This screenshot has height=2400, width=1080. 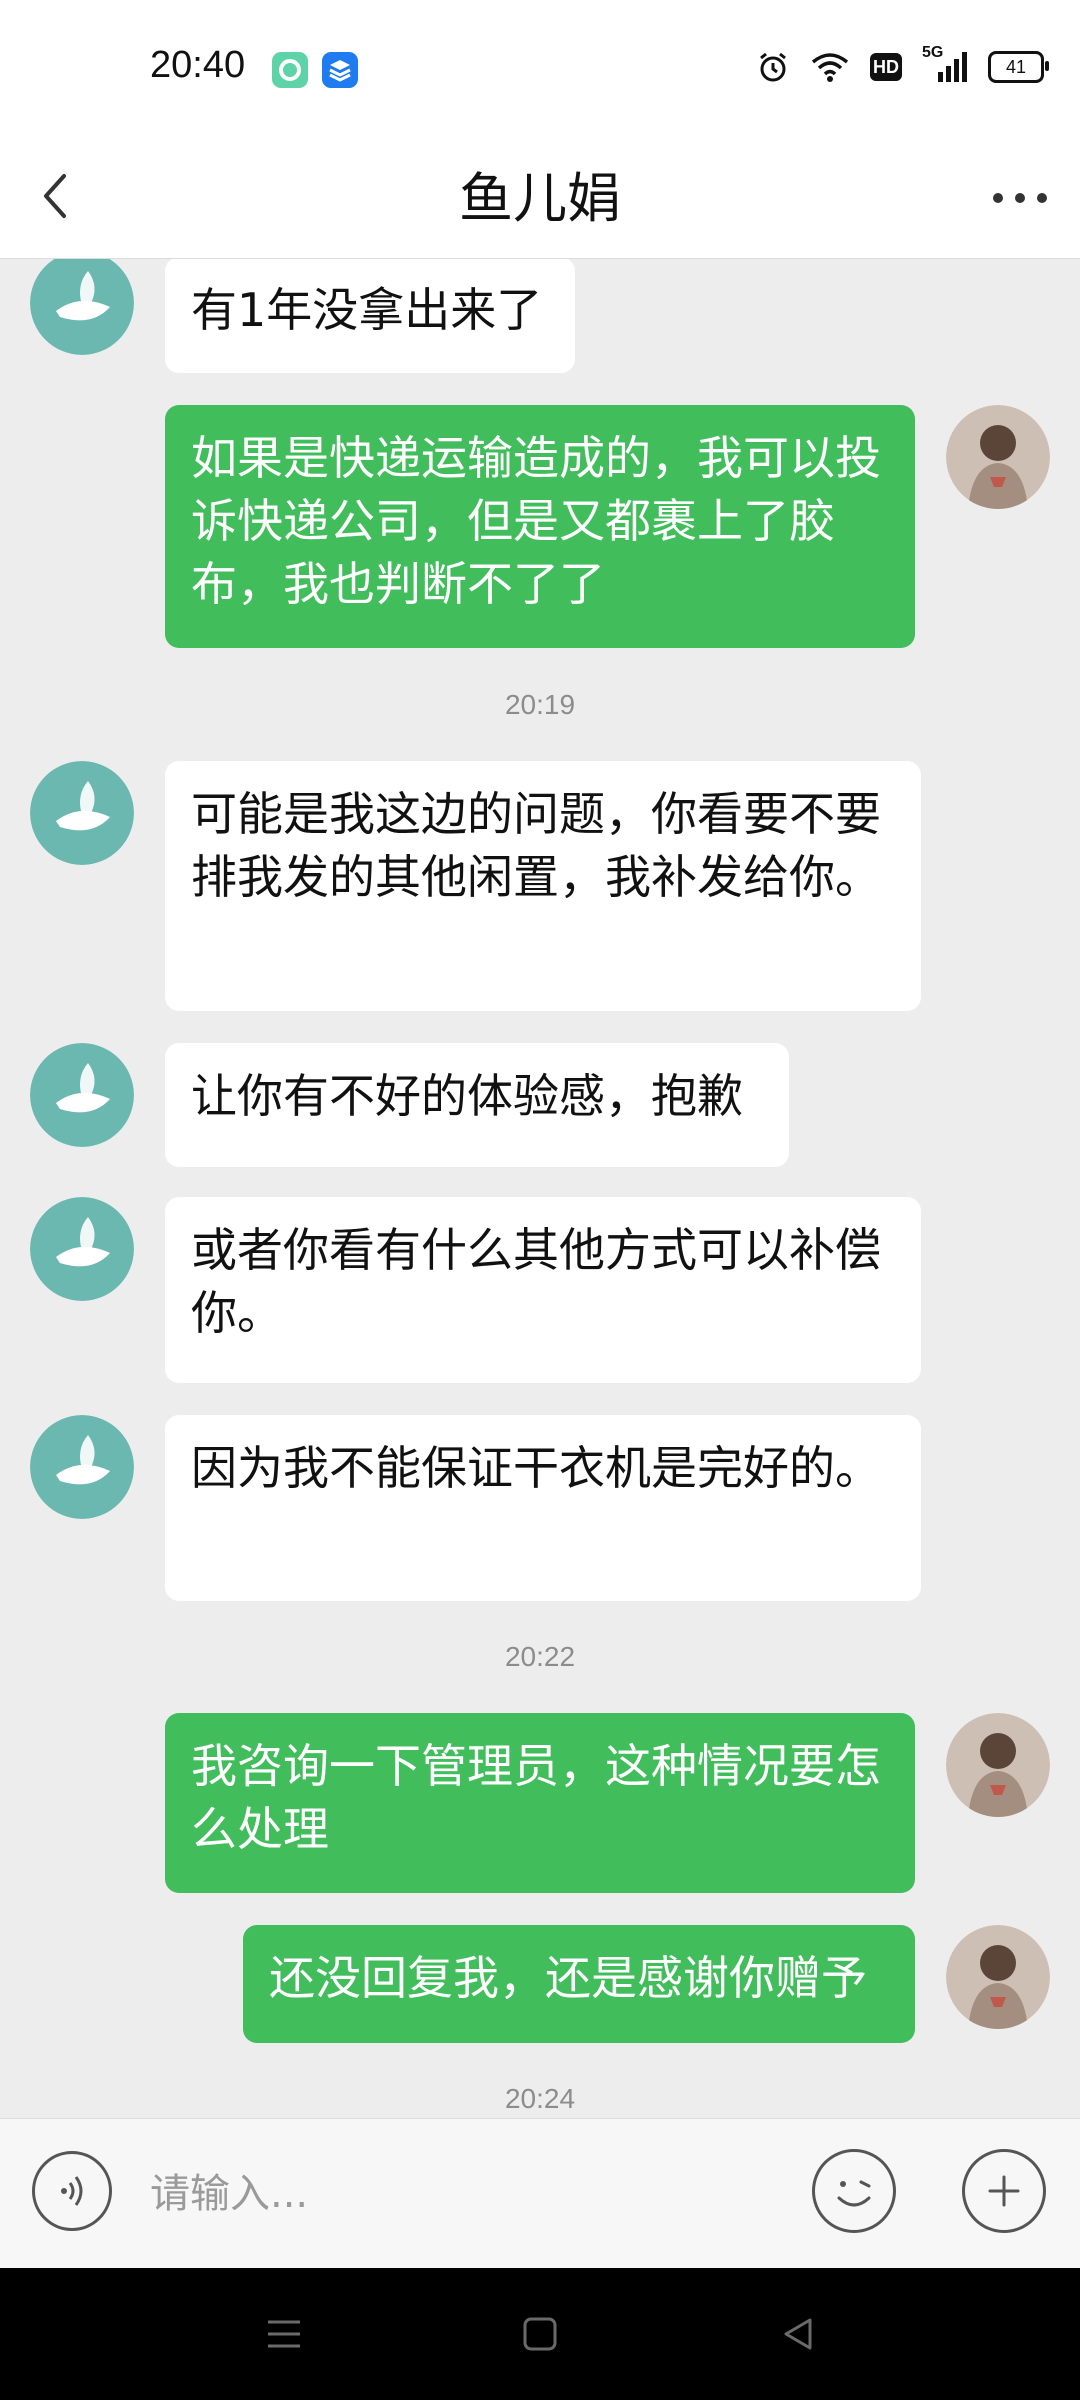 What do you see at coordinates (370, 316) in the screenshot?
I see `message-bubble-incoming: 有1年没拿出来了` at bounding box center [370, 316].